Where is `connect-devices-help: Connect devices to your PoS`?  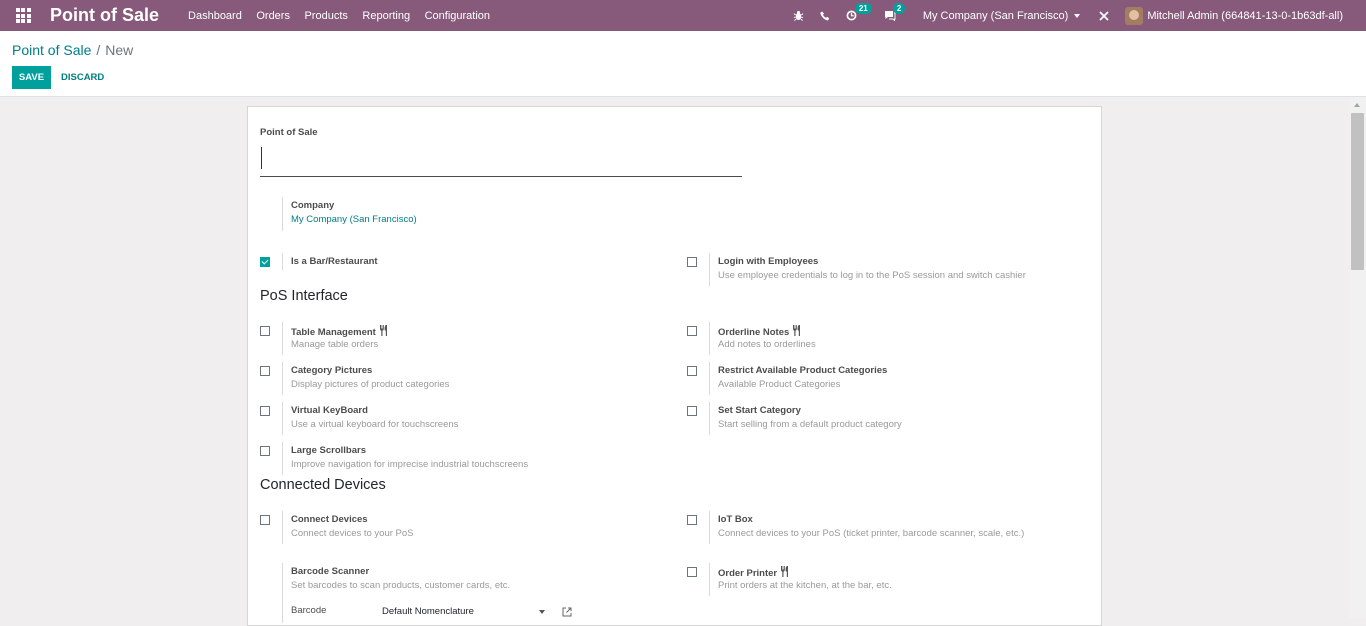
connect-devices-help: Connect devices to your PoS is located at coordinates (352, 533).